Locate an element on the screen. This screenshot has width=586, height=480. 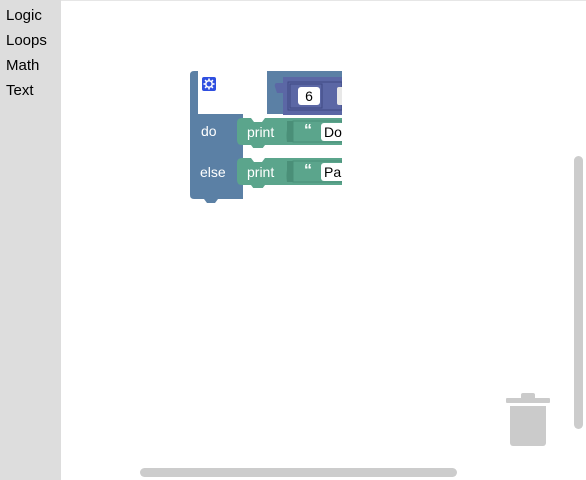
compare-block: 6 is located at coordinates (304, 96).